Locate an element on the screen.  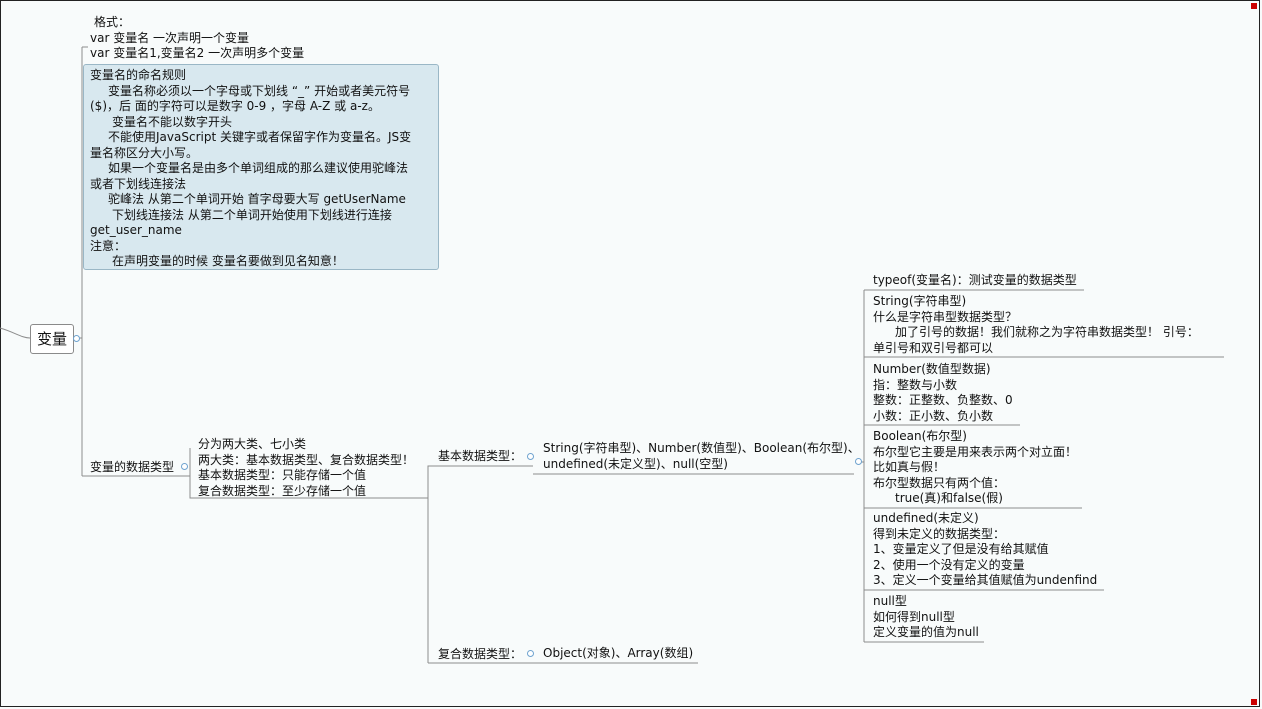
number-line: 小数：正小数、负小数 is located at coordinates (933, 415).